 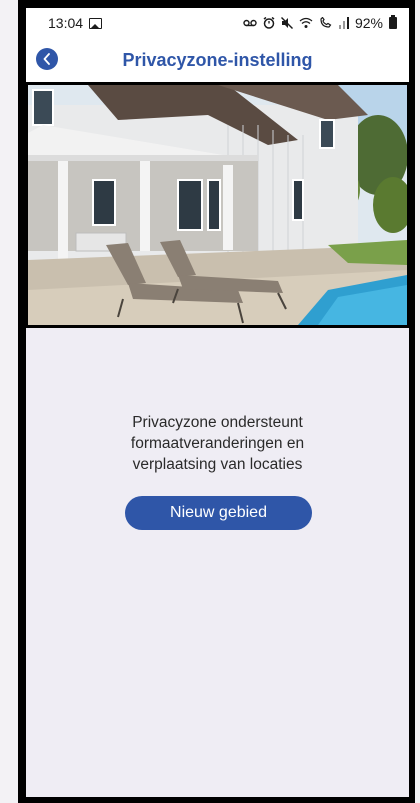 What do you see at coordinates (217, 422) in the screenshot?
I see `info-line: Privacyzone ondersteunt` at bounding box center [217, 422].